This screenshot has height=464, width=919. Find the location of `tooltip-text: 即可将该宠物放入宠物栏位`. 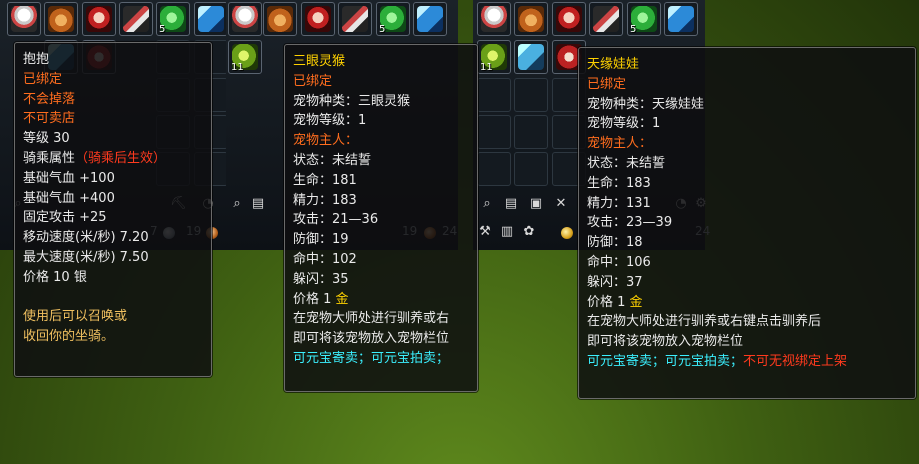

tooltip-text: 即可将该宠物放入宠物栏位 is located at coordinates (665, 342).